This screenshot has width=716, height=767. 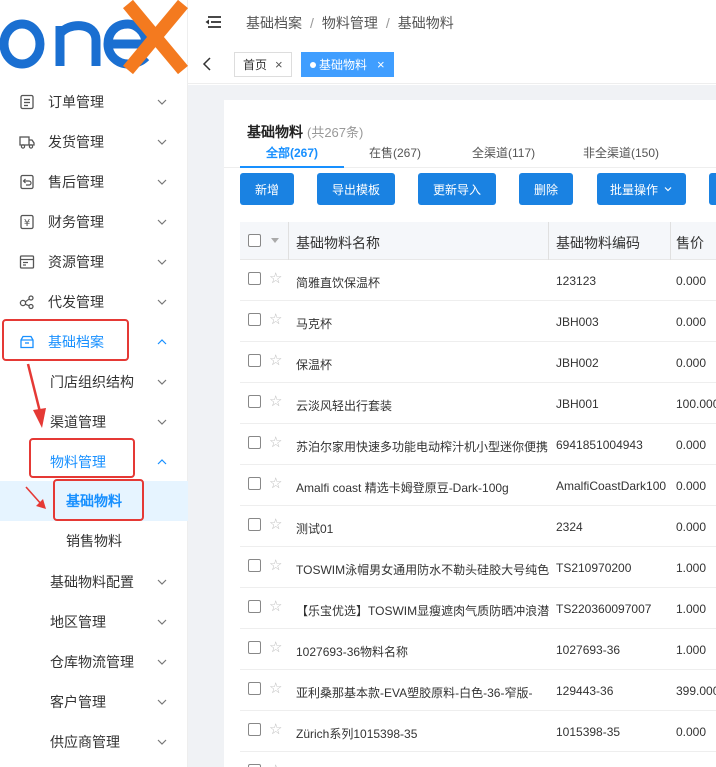 I want to click on header-material-name: 基础物料名称, so click(x=338, y=243).